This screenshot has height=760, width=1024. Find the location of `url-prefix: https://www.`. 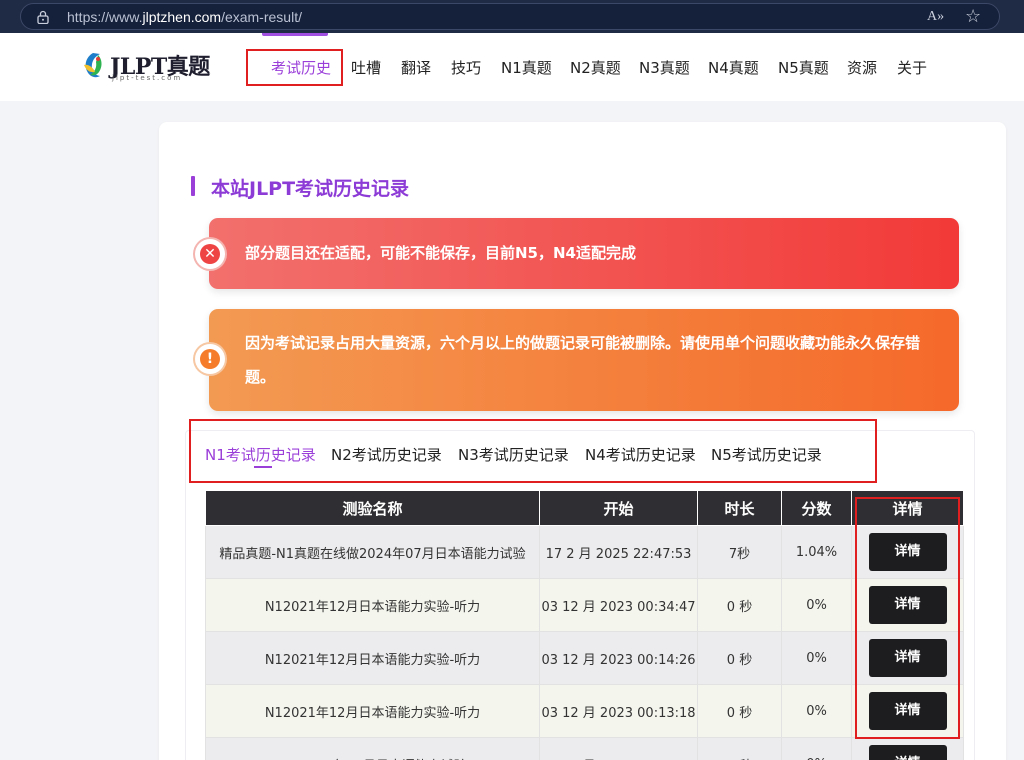

url-prefix: https://www. is located at coordinates (105, 17).